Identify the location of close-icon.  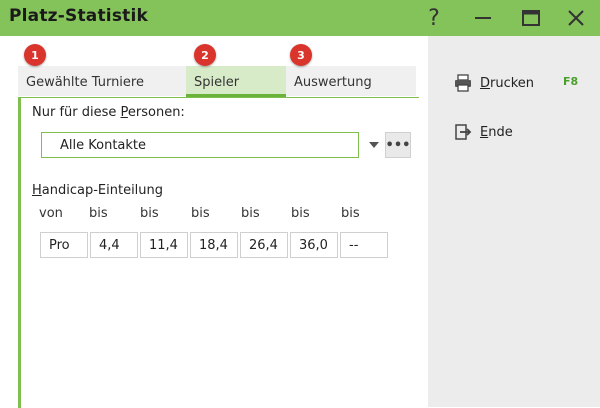
(576, 18).